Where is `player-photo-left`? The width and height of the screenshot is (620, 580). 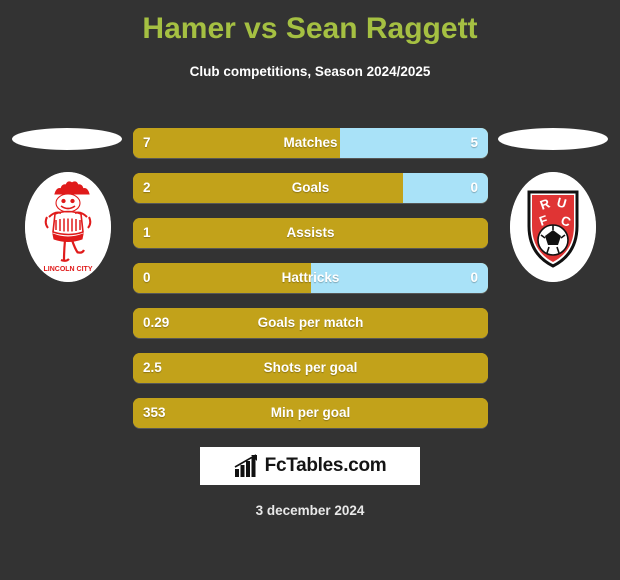 player-photo-left is located at coordinates (67, 139).